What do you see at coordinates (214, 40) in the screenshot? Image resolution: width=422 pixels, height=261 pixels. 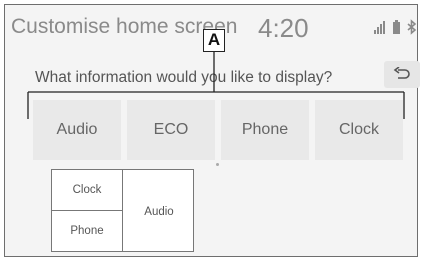 I see `callout-label: A` at bounding box center [214, 40].